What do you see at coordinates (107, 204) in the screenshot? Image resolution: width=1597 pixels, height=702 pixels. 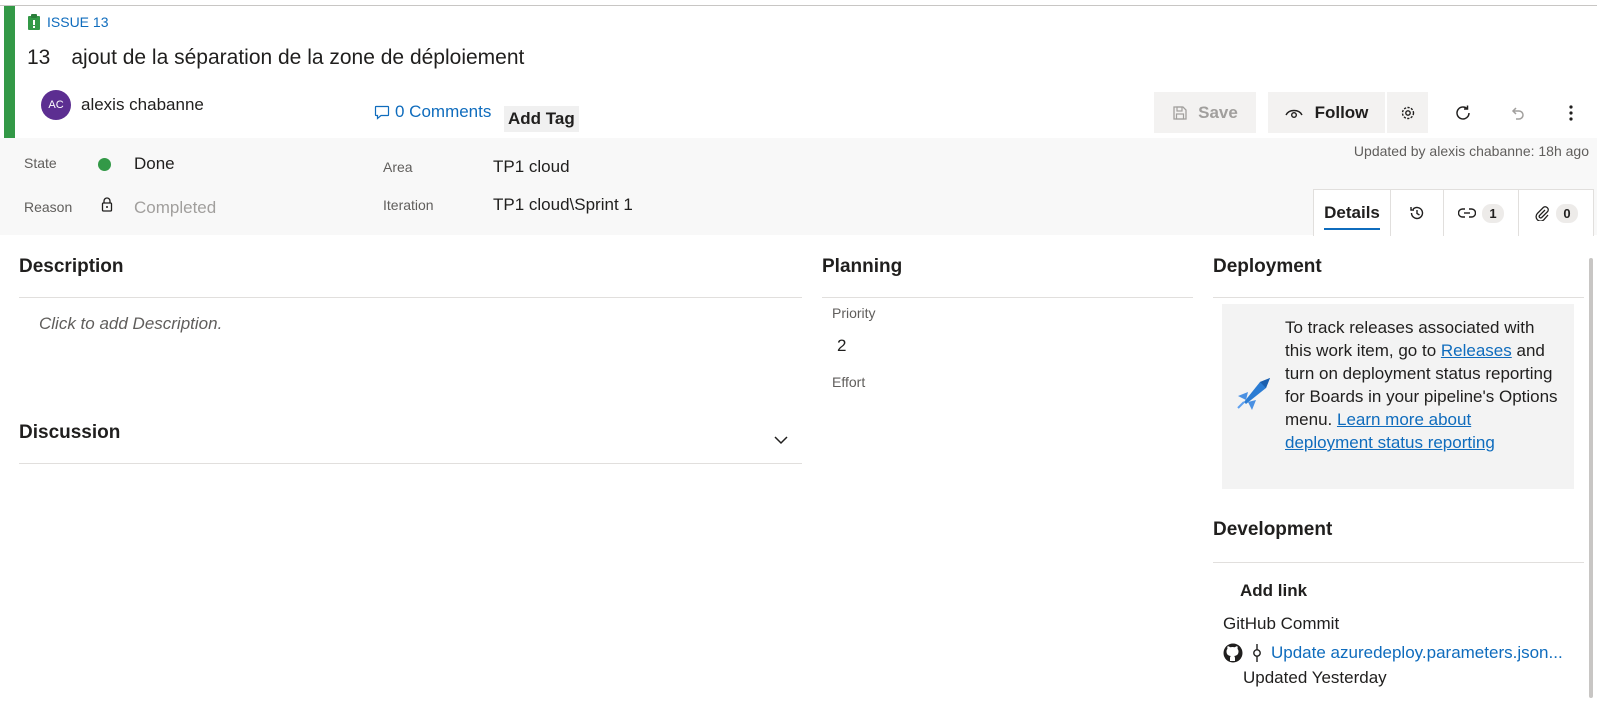 I see `lock-icon` at bounding box center [107, 204].